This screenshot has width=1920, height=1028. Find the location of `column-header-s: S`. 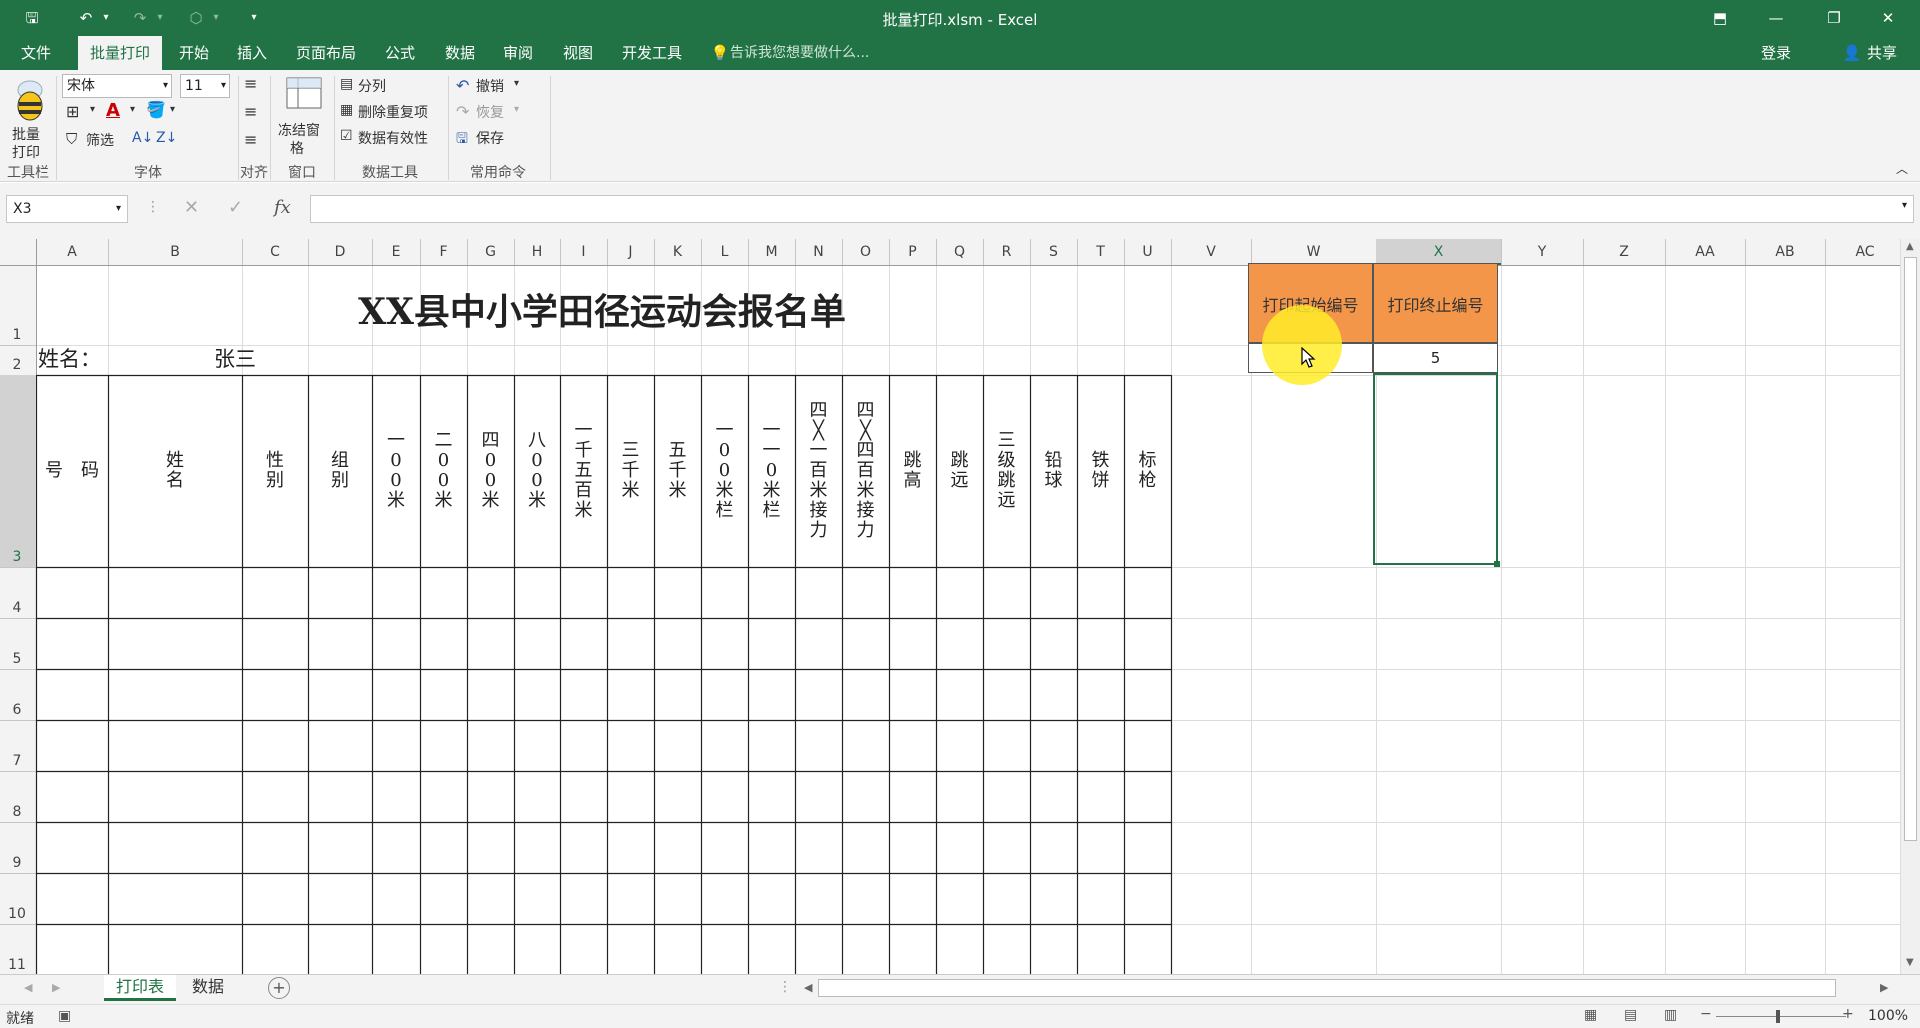

column-header-s: S is located at coordinates (1053, 252).